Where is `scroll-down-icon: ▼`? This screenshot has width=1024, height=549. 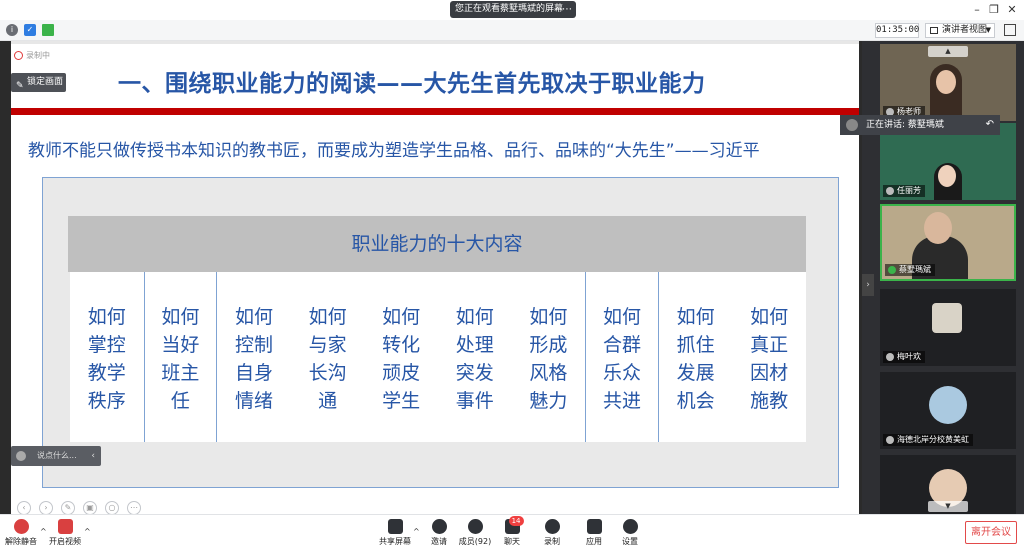
scroll-down-icon: ▼ is located at coordinates (948, 506).